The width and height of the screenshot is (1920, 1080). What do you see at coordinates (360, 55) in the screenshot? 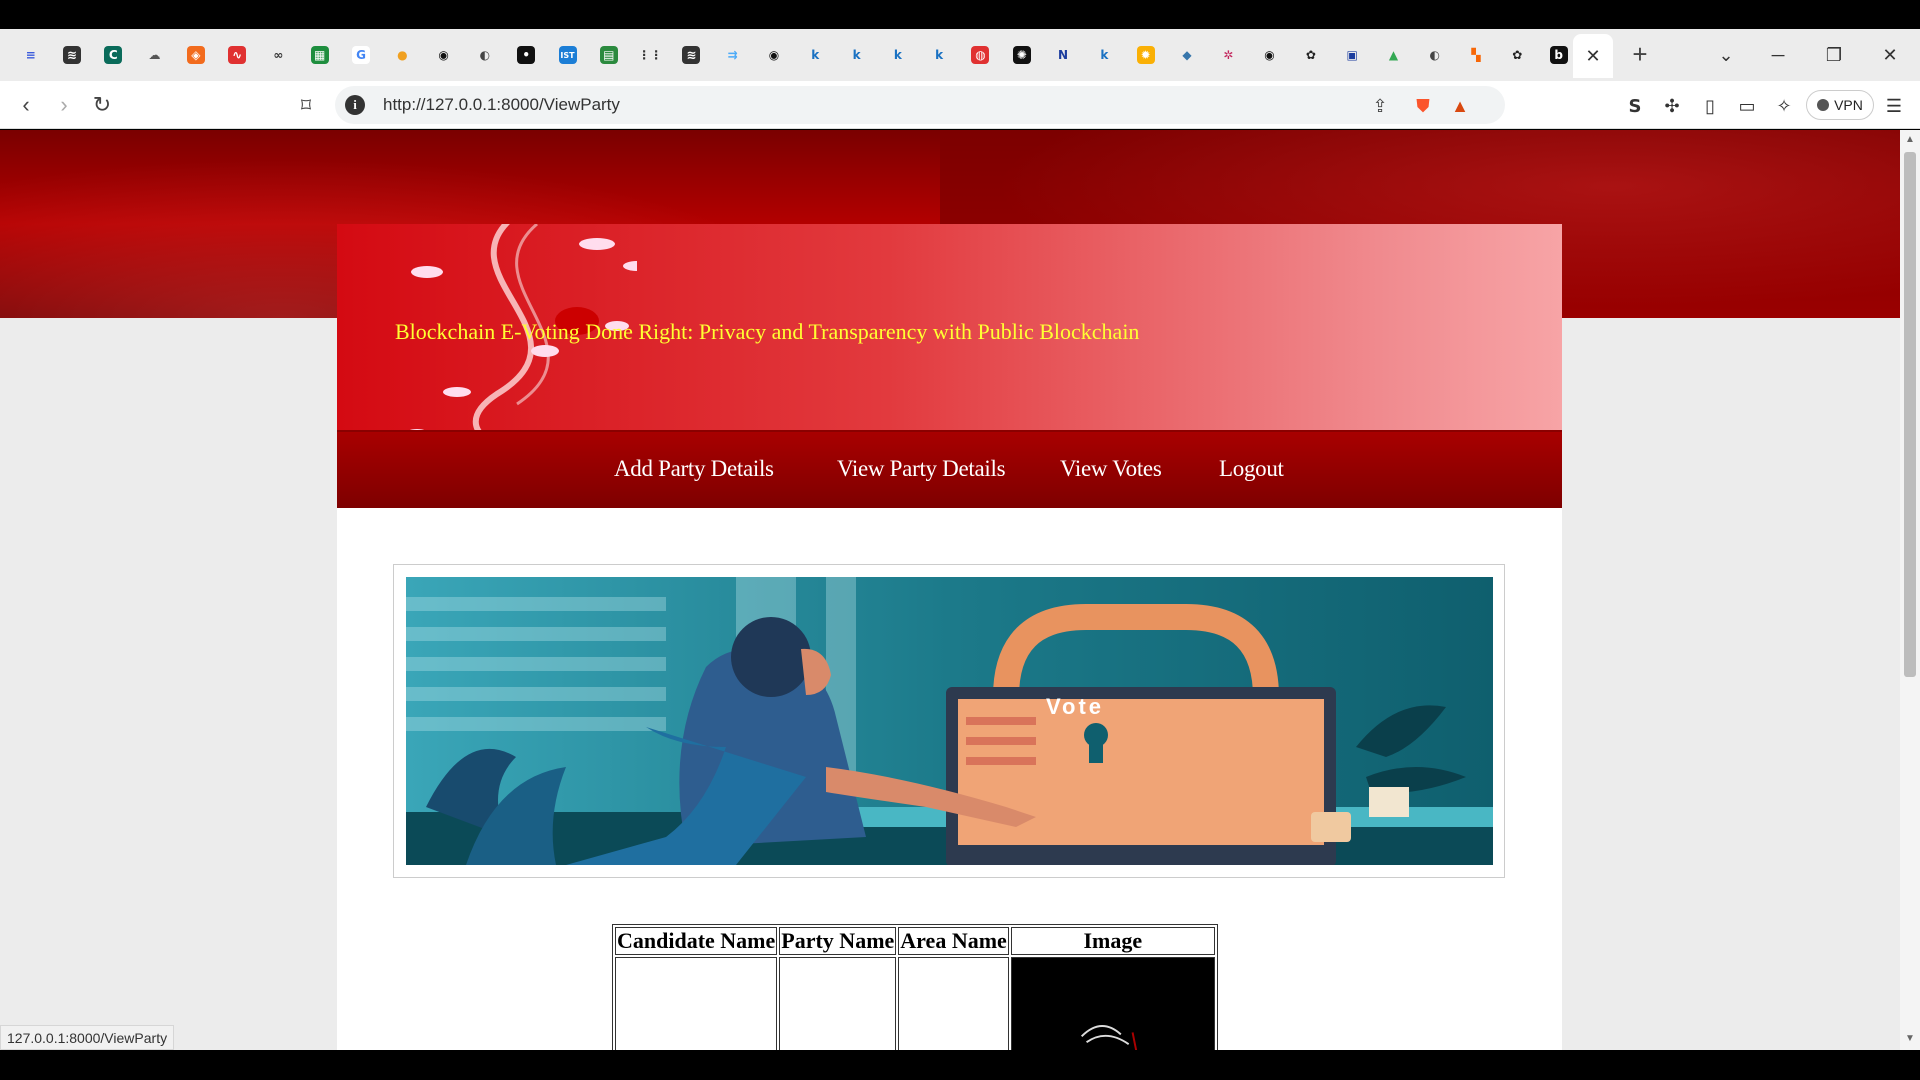
I see `pinned-tab-8: G` at bounding box center [360, 55].